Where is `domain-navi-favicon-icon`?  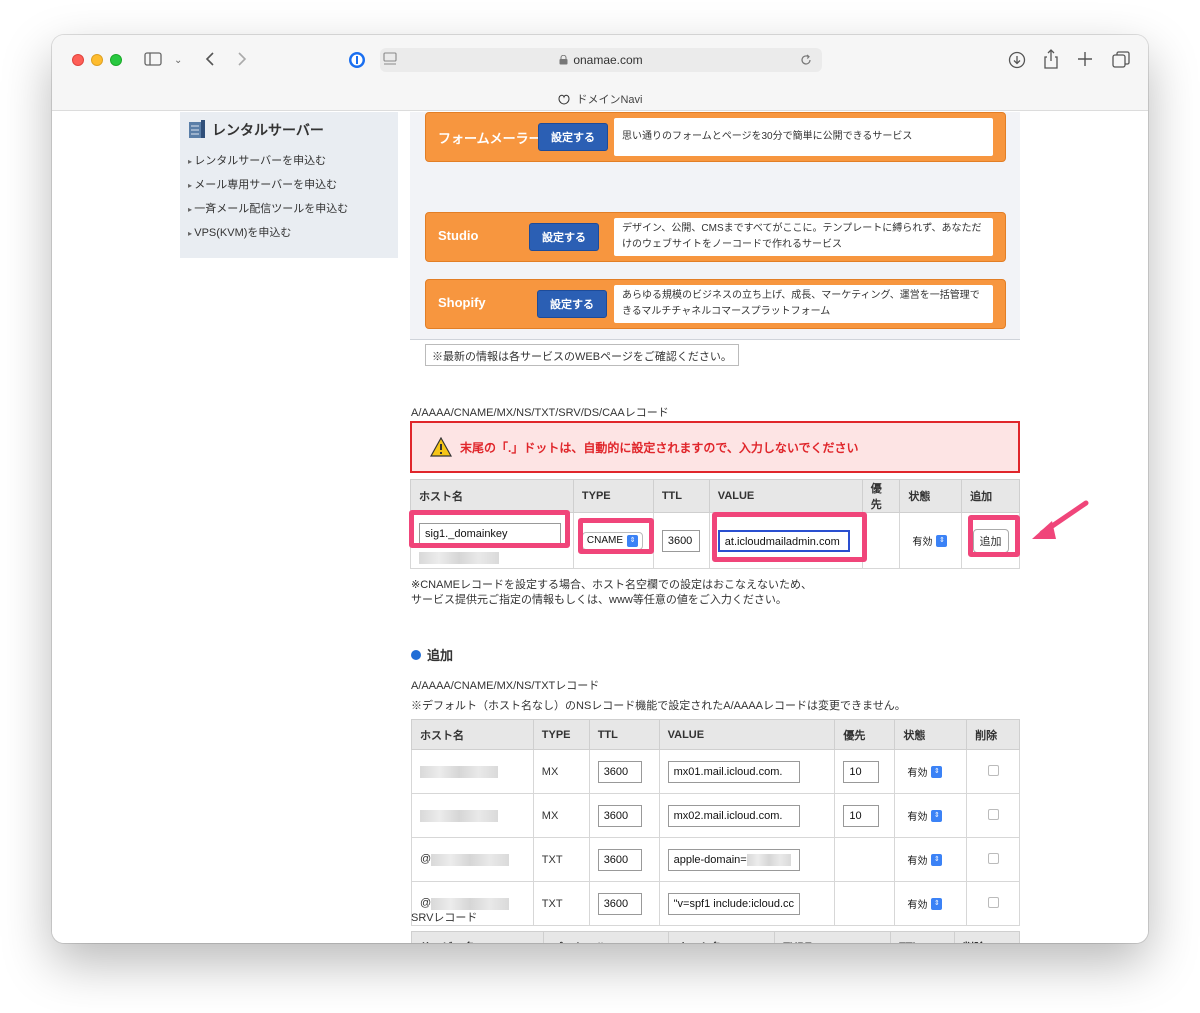
domain-navi-favicon-icon is located at coordinates (564, 99).